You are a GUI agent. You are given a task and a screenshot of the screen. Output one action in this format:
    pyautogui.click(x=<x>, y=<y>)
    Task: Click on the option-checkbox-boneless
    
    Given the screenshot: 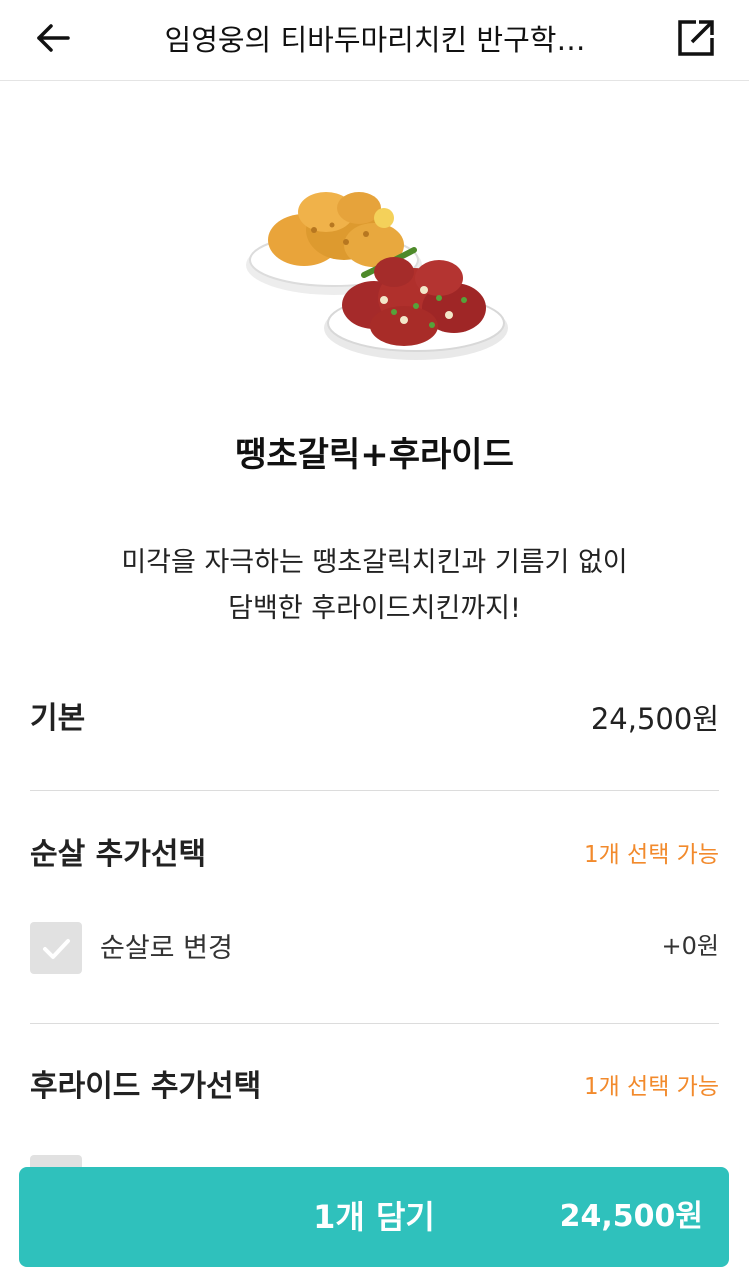 What is the action you would take?
    pyautogui.click(x=56, y=948)
    